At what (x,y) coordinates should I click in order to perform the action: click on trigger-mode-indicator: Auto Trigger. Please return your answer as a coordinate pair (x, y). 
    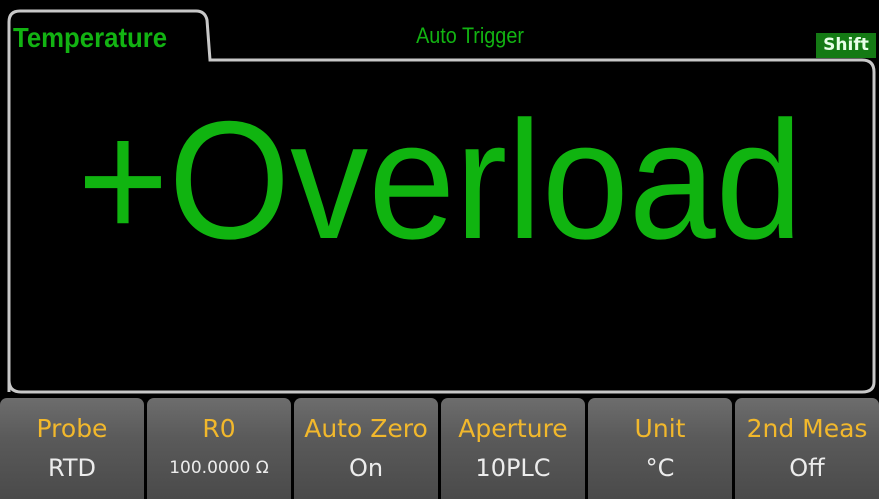
    Looking at the image, I should click on (470, 35).